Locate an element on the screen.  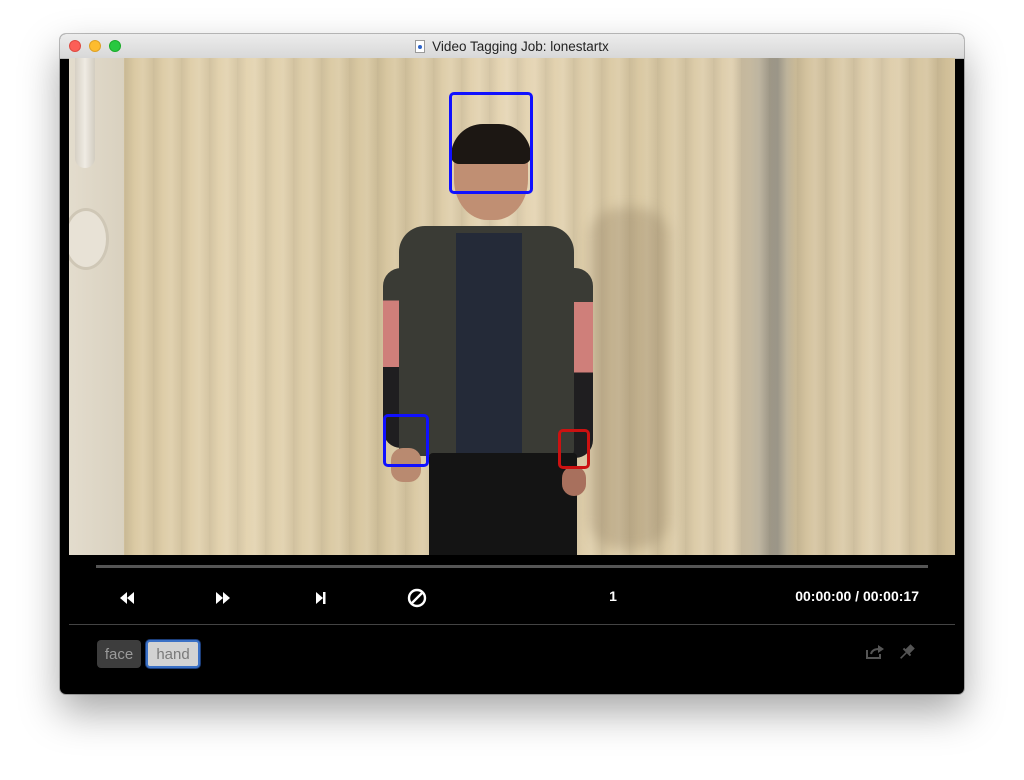
hand-bounding-box-left is located at coordinates (406, 440).